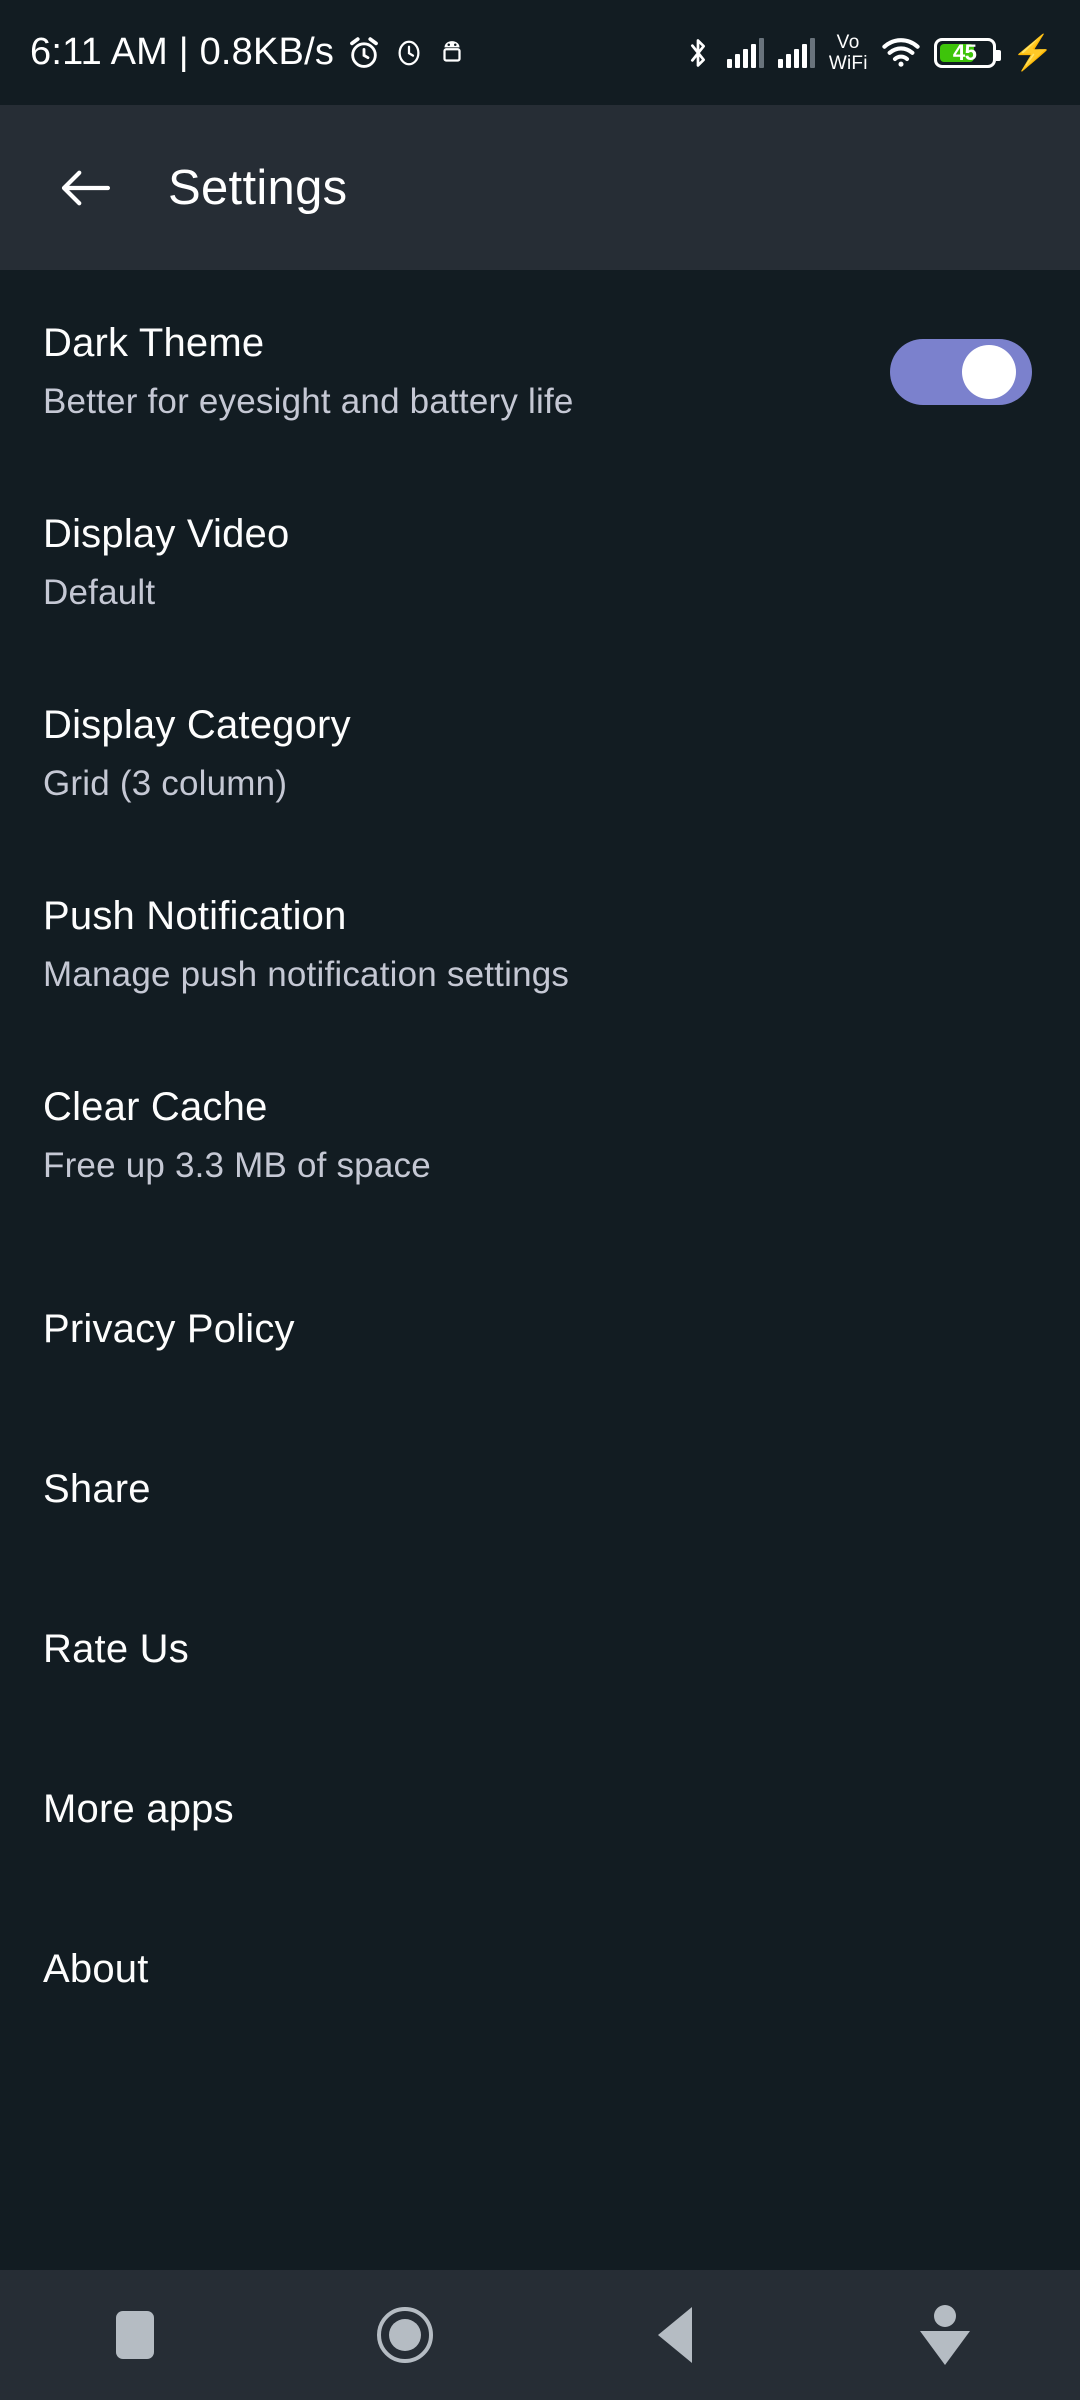  I want to click on settings-item-text: Share, so click(540, 1489).